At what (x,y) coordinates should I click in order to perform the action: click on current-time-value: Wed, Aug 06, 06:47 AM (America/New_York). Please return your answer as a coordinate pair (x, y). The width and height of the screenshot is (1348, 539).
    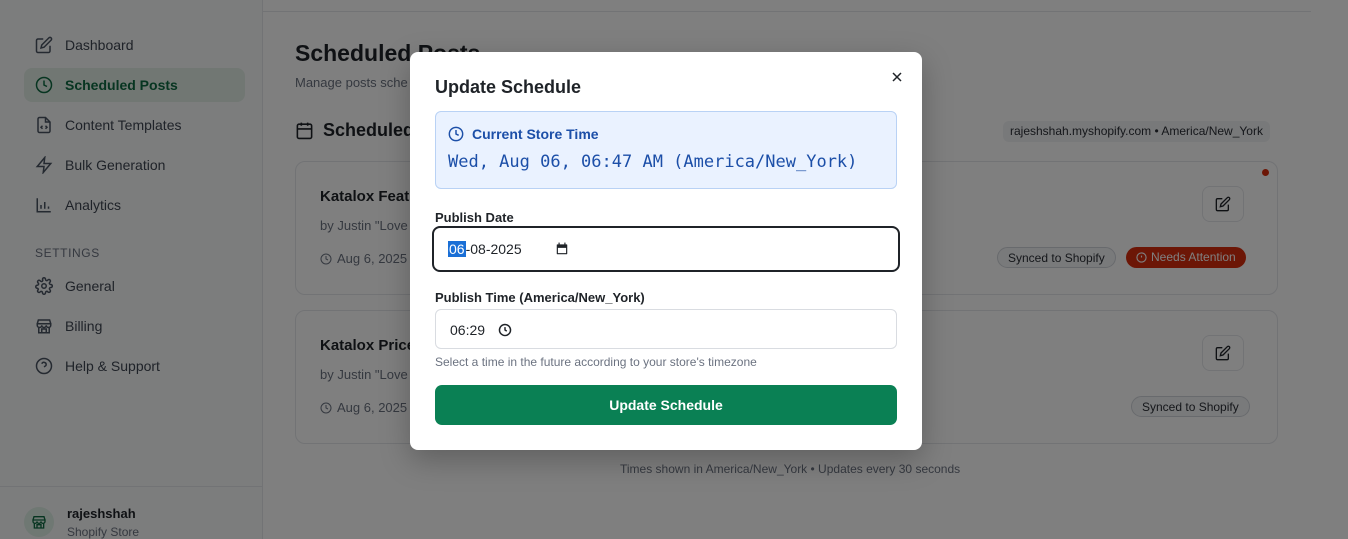
    Looking at the image, I should click on (653, 162).